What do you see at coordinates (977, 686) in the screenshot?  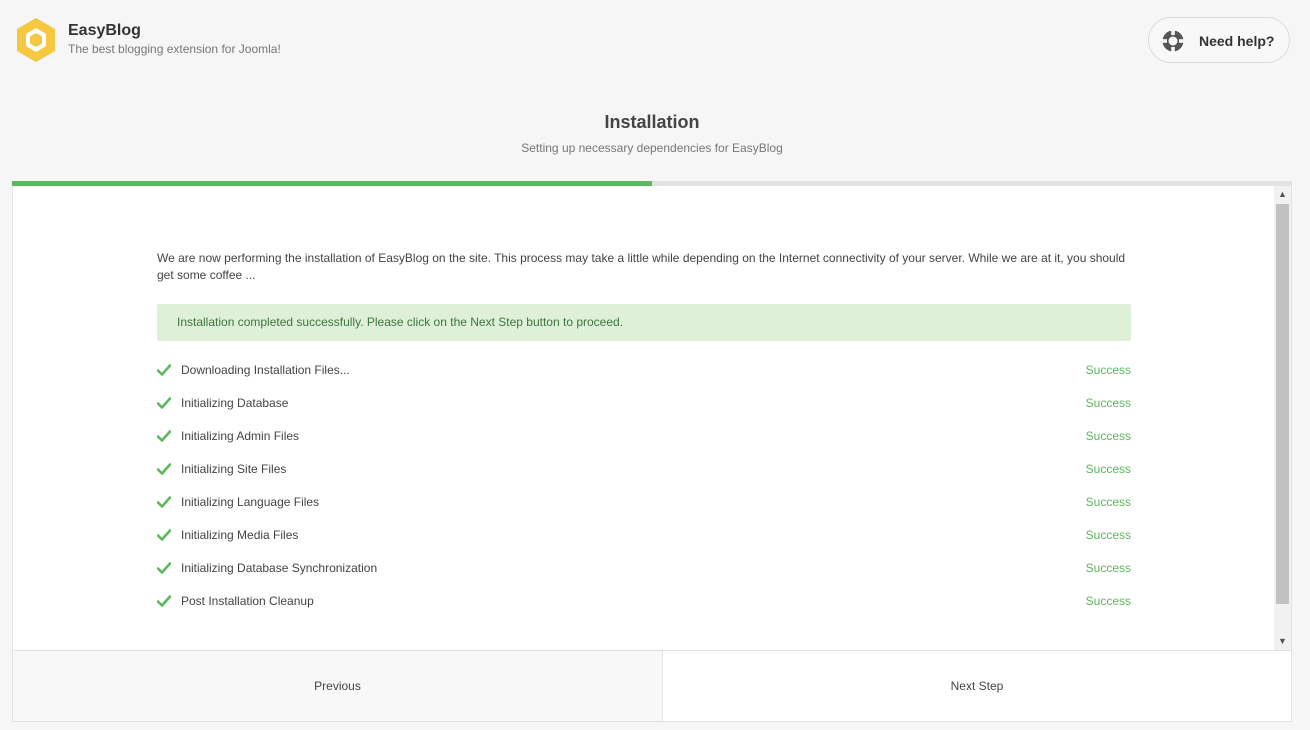 I see `next-step-button: Next Step` at bounding box center [977, 686].